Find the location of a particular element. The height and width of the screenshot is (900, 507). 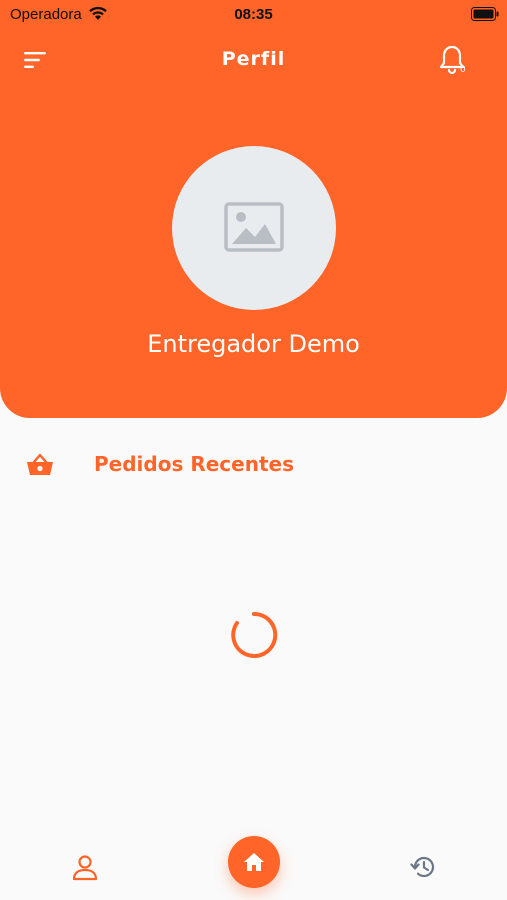

status-time: 08:35 is located at coordinates (253, 14).